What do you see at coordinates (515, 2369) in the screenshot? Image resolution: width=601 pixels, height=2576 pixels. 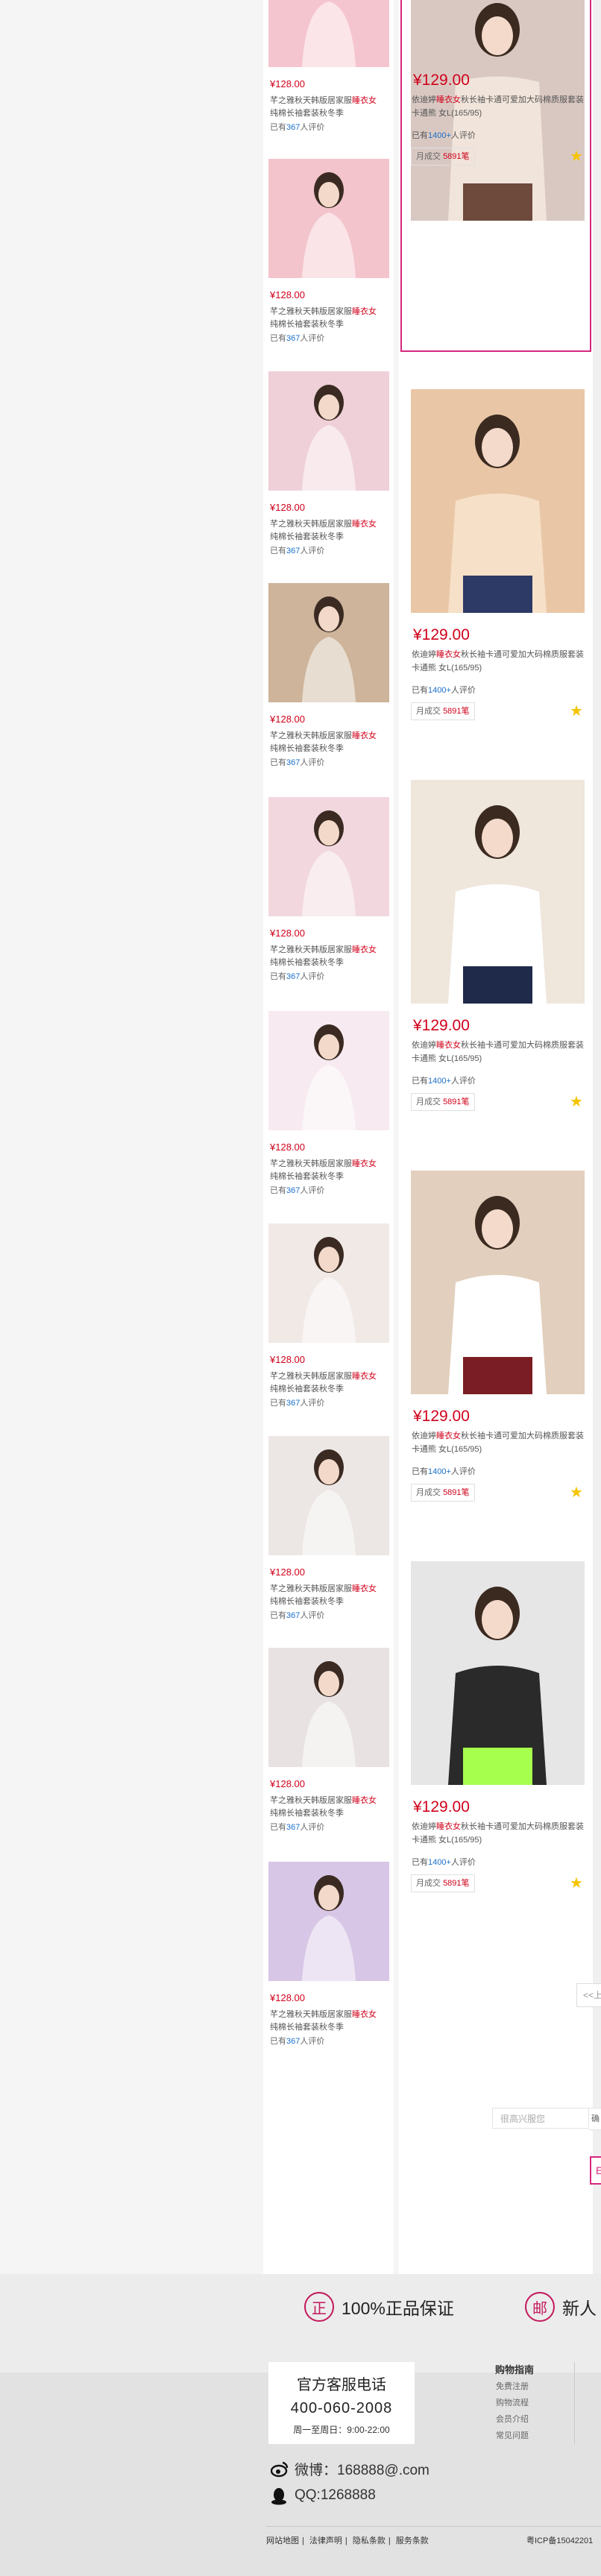 I see `guide-title: 购物指南` at bounding box center [515, 2369].